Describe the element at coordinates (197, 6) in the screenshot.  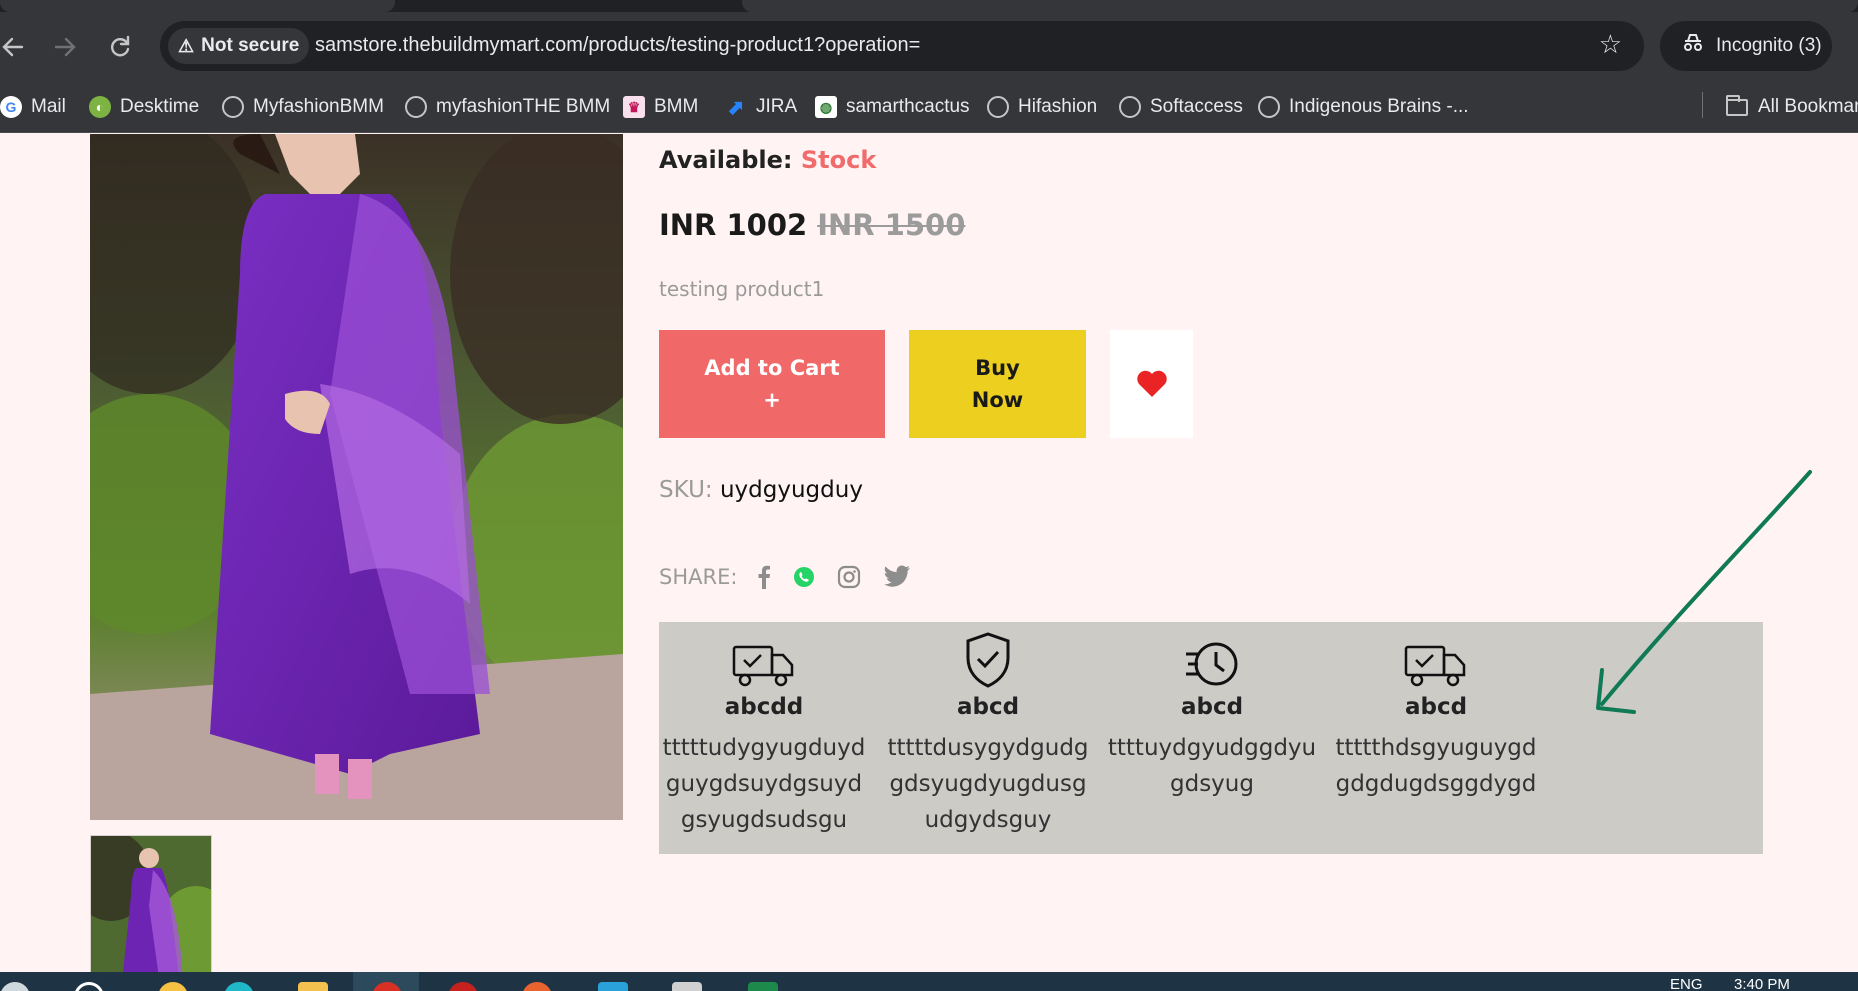
I see `tab-active-edge` at that location.